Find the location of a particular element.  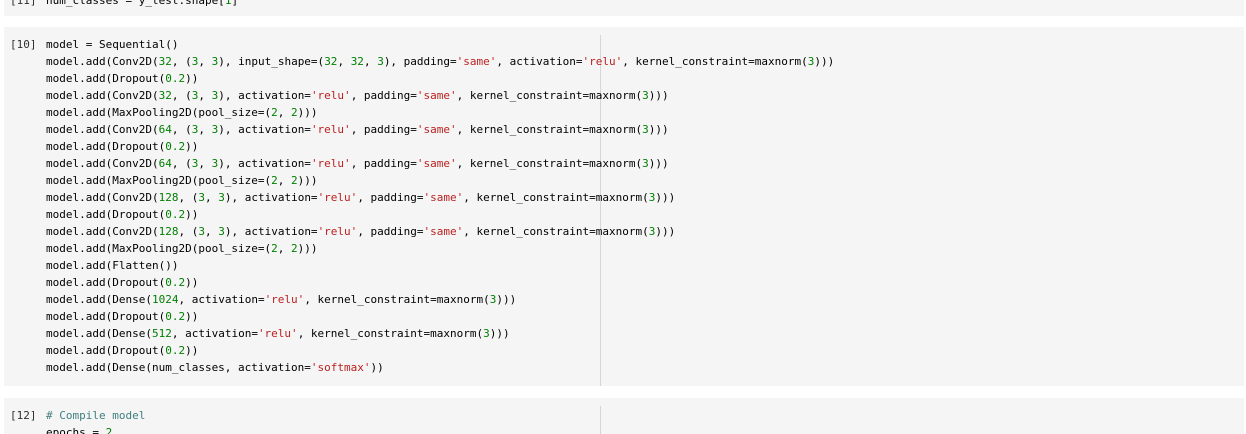

code-line: num_classes = y_test.shape[1] is located at coordinates (142, 4).